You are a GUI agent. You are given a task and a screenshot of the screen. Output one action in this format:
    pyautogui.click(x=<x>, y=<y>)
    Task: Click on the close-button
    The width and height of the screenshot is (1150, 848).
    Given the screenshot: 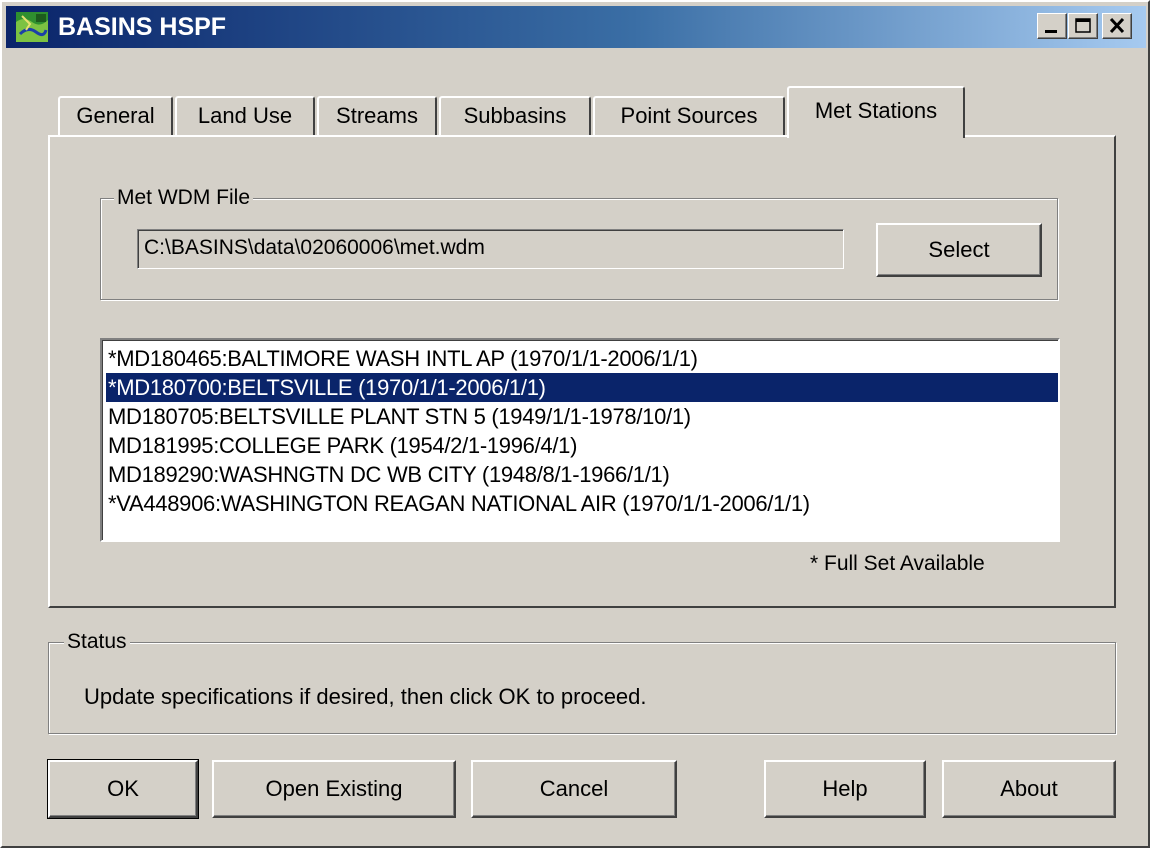 What is the action you would take?
    pyautogui.click(x=1117, y=26)
    